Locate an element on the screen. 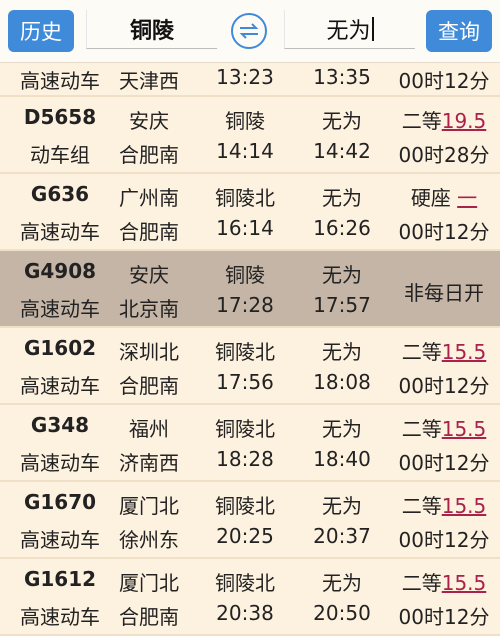 Image resolution: width=500 pixels, height=636 pixels. origin-station: 深圳北 is located at coordinates (149, 352).